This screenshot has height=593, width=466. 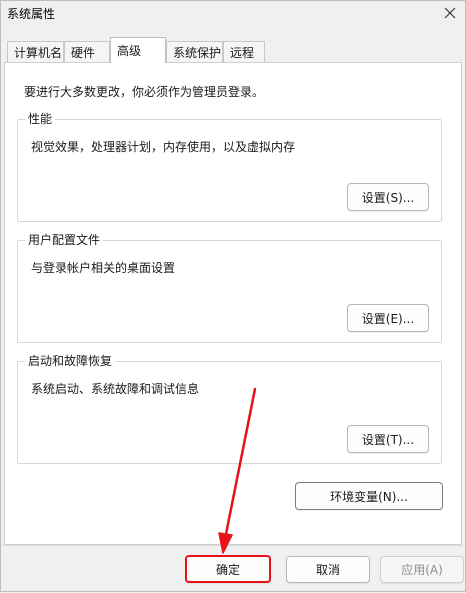 I want to click on window-title: 系统属性, so click(x=31, y=14).